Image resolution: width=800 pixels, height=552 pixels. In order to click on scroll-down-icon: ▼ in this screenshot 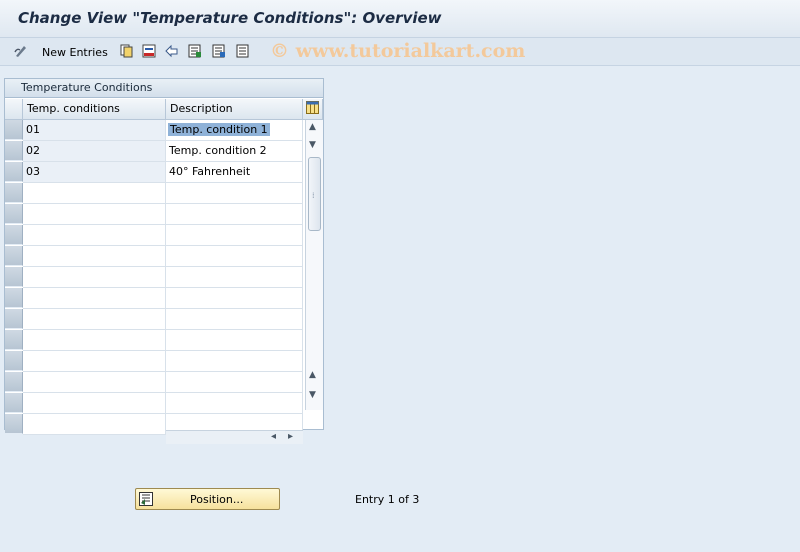, I will do `click(312, 395)`.